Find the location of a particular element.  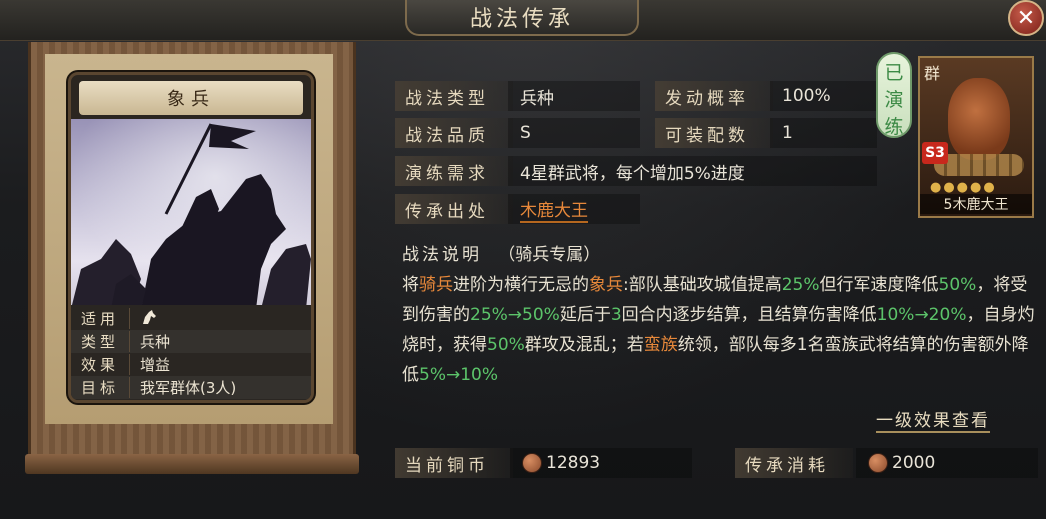

description-segment: 5%→10% is located at coordinates (458, 375).